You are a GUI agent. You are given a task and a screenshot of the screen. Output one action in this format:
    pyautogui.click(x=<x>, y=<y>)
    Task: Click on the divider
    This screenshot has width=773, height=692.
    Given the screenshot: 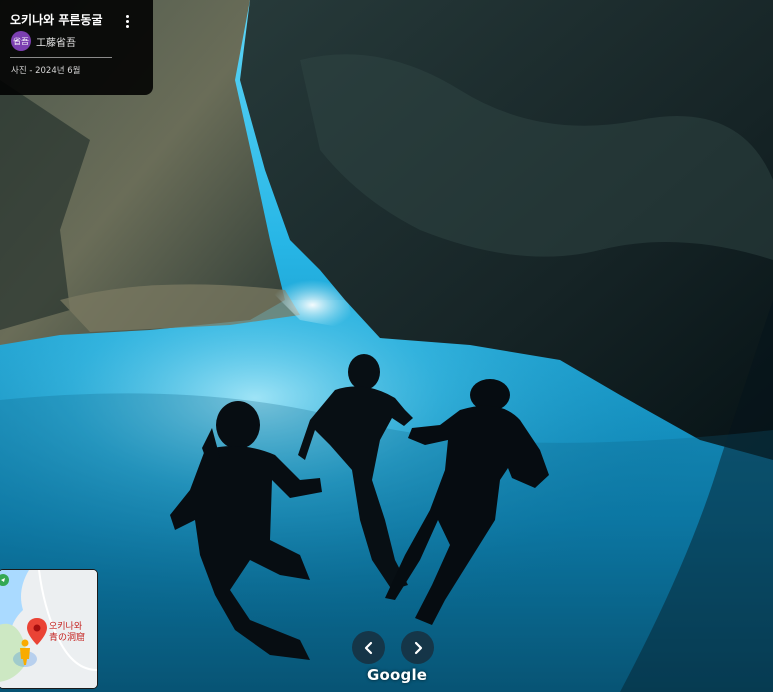 What is the action you would take?
    pyautogui.click(x=61, y=57)
    